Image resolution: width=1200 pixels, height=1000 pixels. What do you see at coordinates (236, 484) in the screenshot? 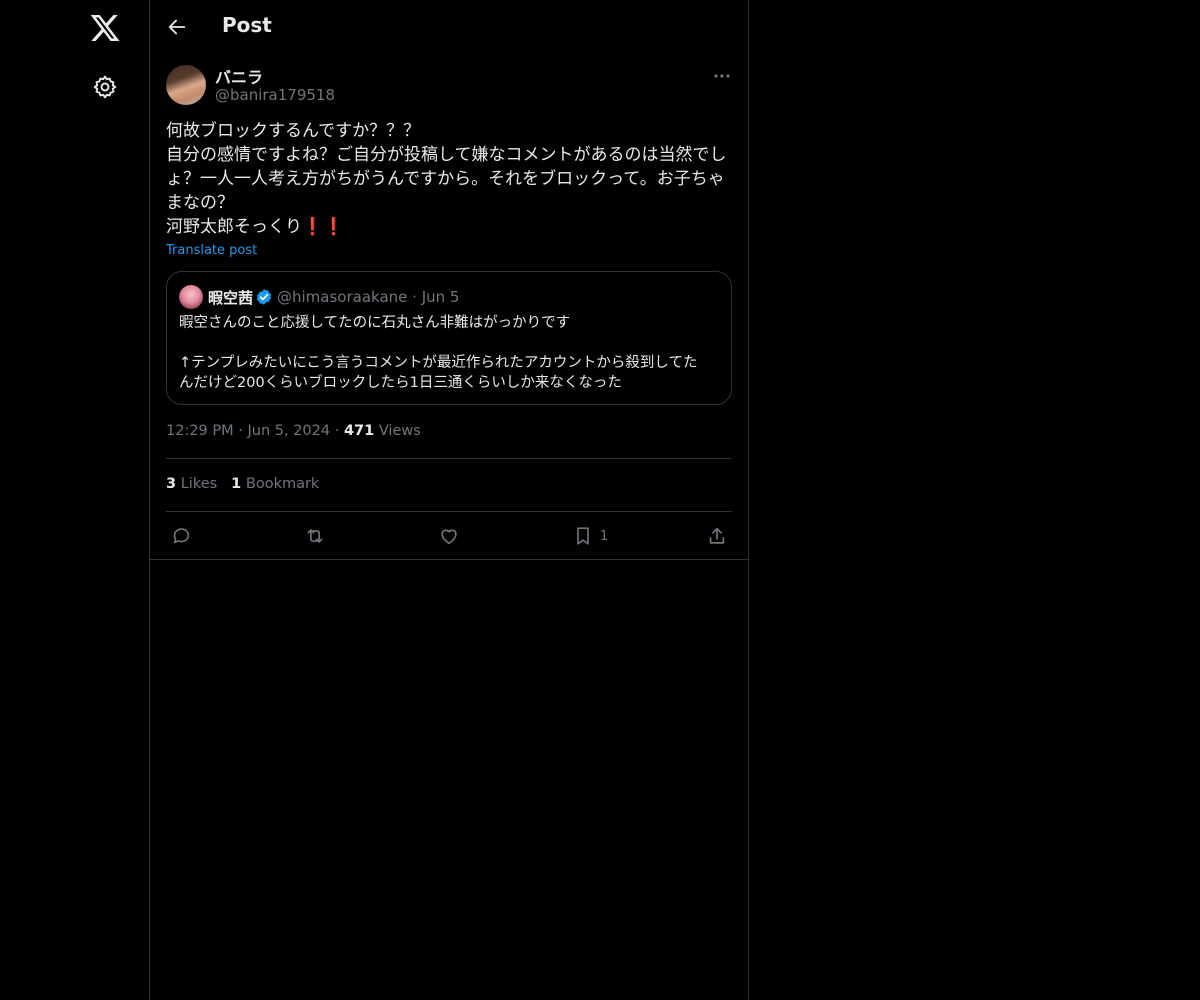
I see `bookmarks-count: 1` at bounding box center [236, 484].